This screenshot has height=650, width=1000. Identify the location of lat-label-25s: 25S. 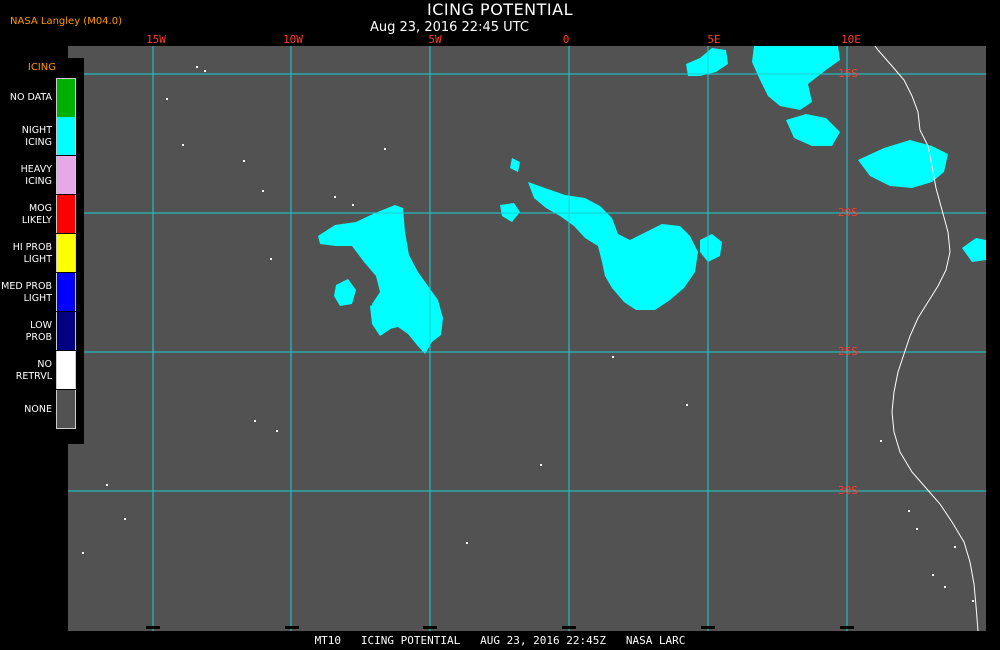
(848, 351).